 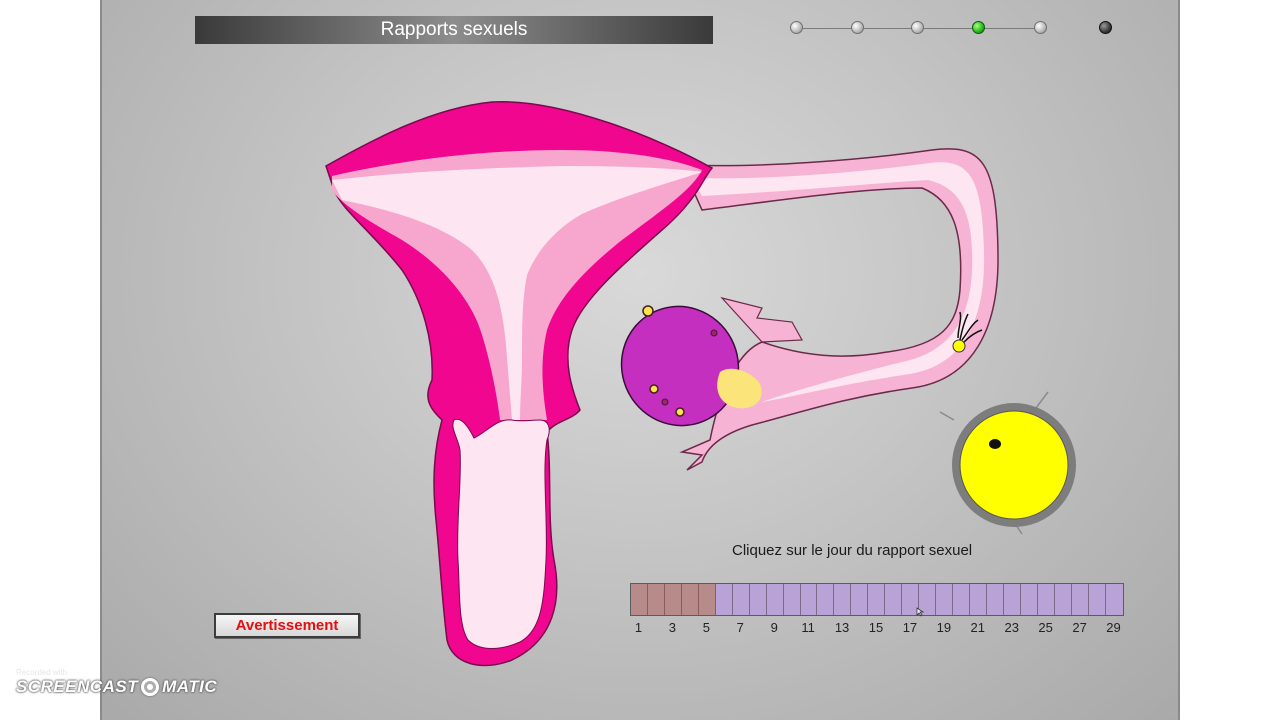 I want to click on day-calendar-labels: 1 3 5 7 9 11 13 15 17 19 21 23 25 27 29, so click(x=876, y=629).